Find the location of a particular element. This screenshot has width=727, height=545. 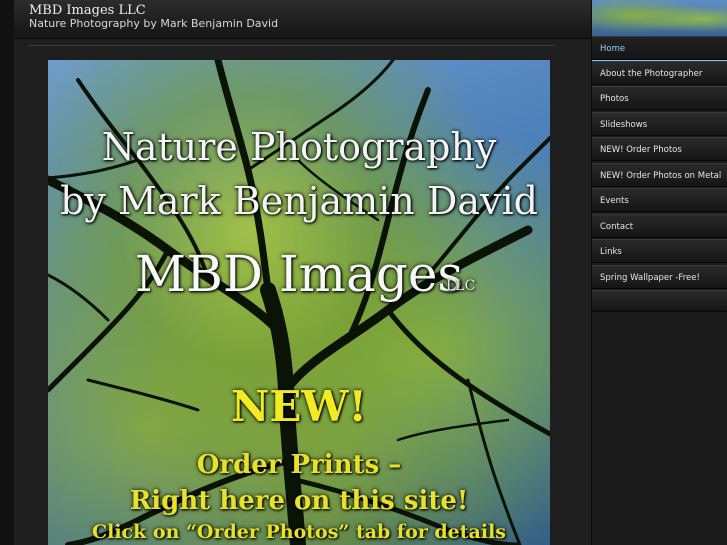

hero-order-prints: Order Prints – is located at coordinates (299, 465).